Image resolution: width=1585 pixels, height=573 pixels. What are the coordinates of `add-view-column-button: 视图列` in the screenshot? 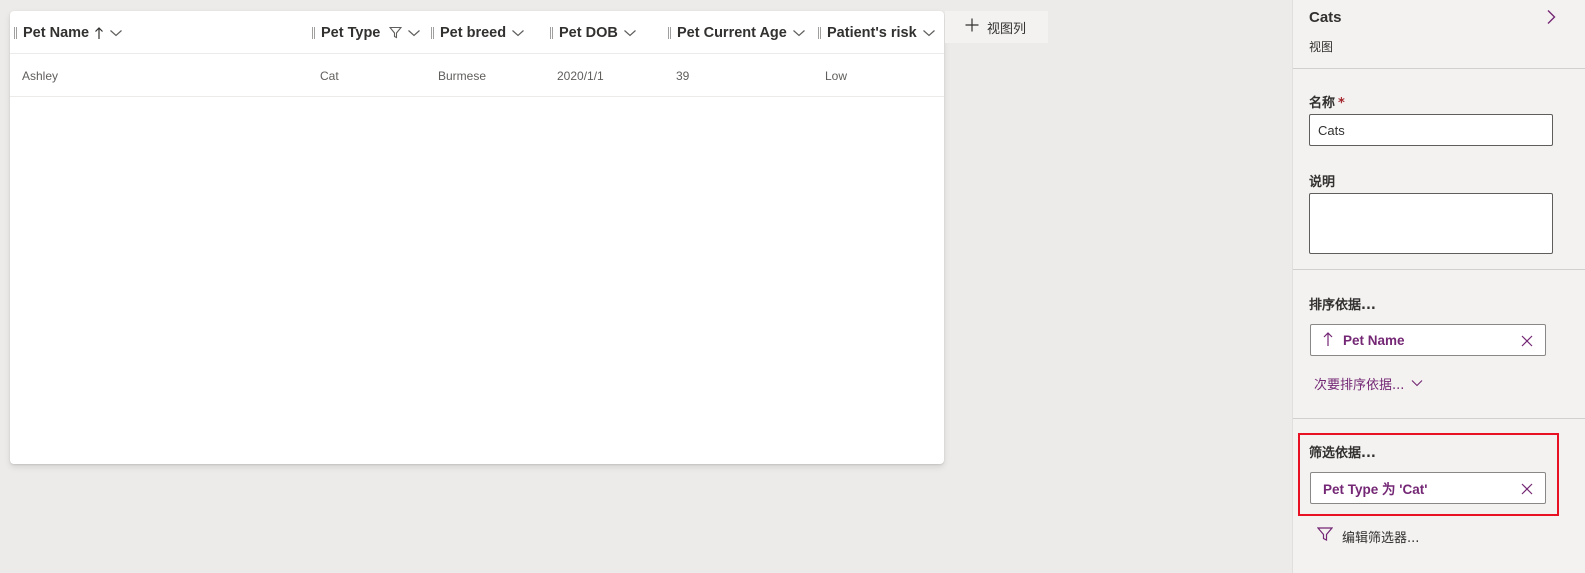 It's located at (996, 27).